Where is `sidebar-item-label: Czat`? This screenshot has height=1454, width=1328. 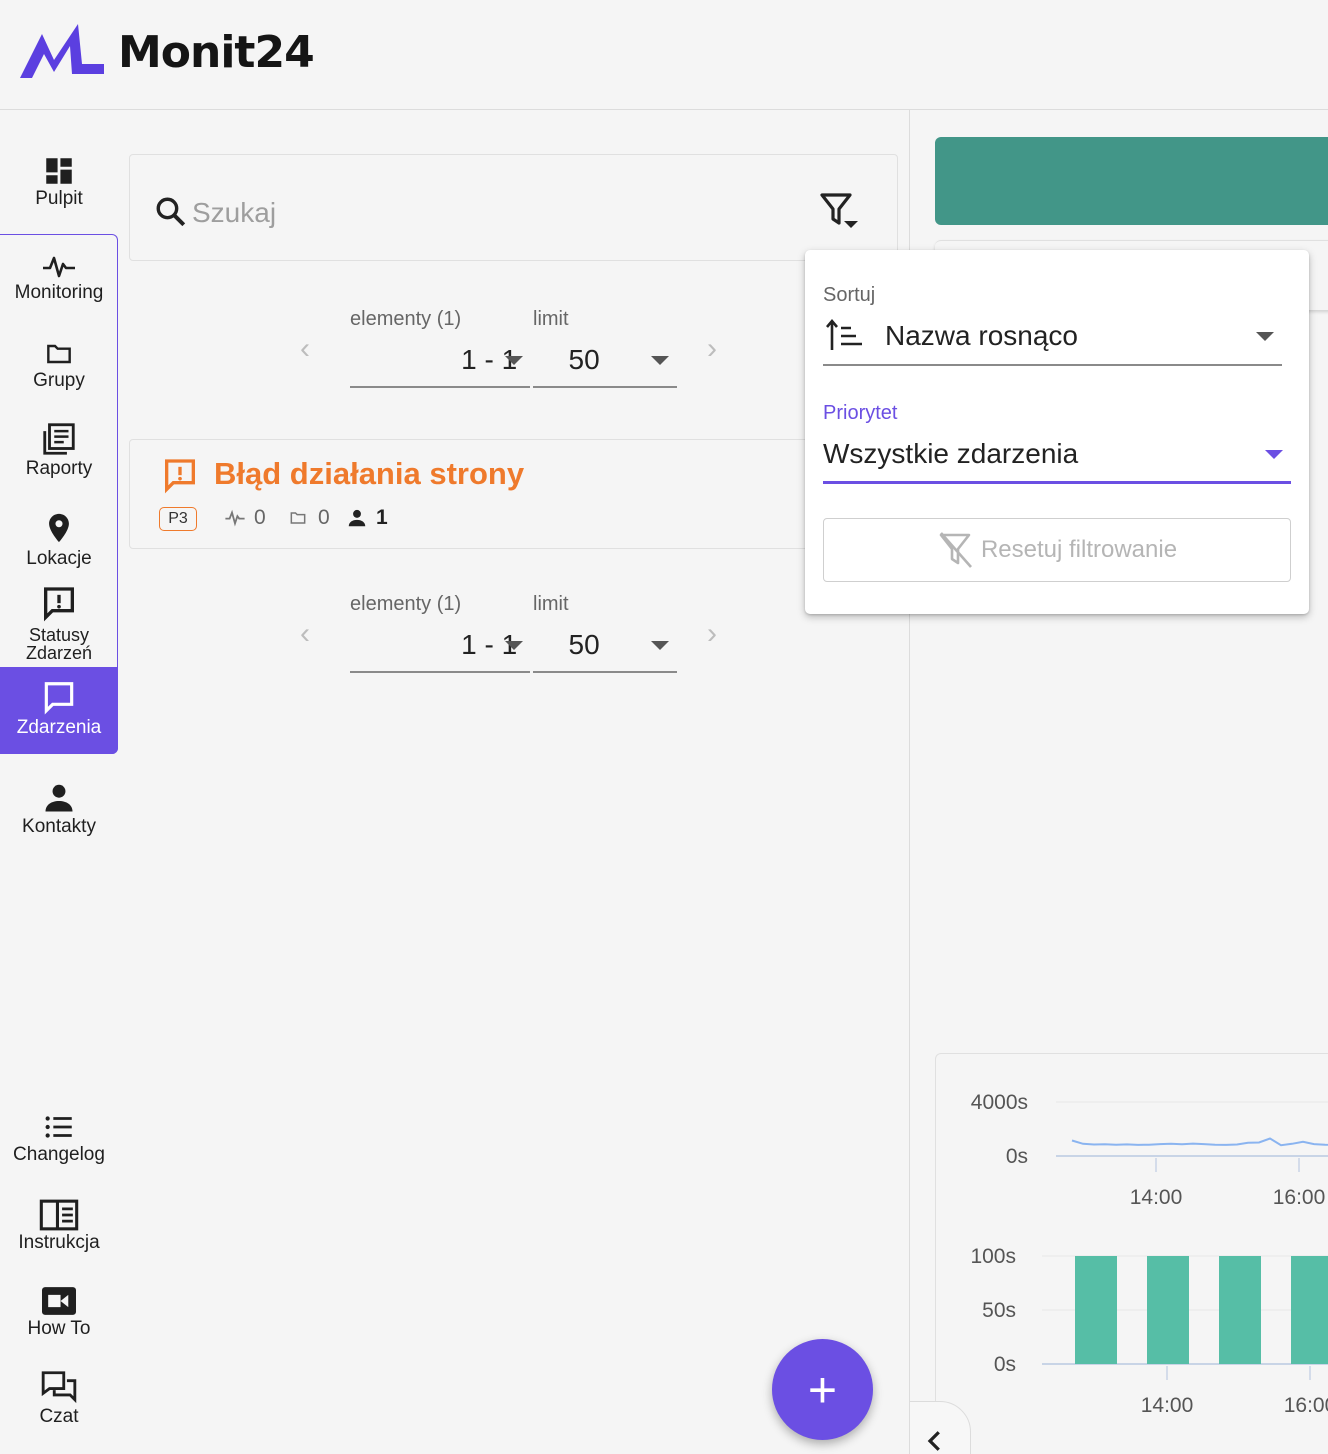 sidebar-item-label: Czat is located at coordinates (59, 1416).